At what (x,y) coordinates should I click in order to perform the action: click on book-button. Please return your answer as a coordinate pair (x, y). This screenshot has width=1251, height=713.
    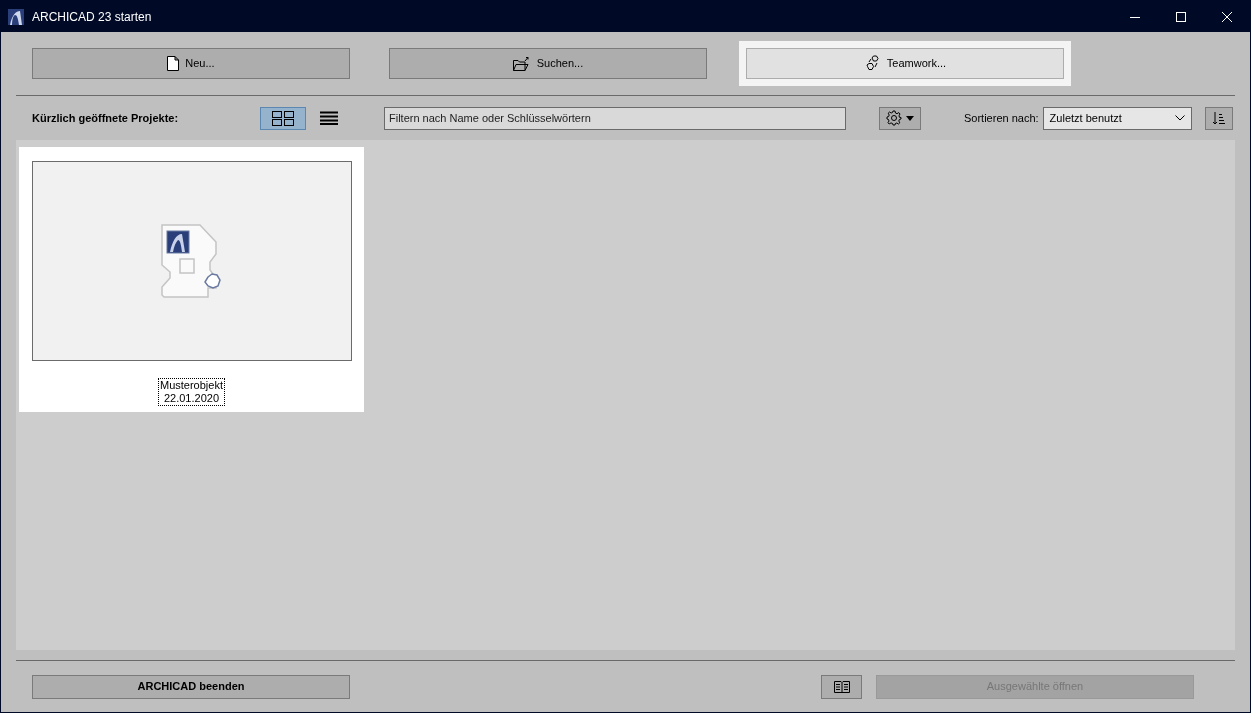
    Looking at the image, I should click on (841, 686).